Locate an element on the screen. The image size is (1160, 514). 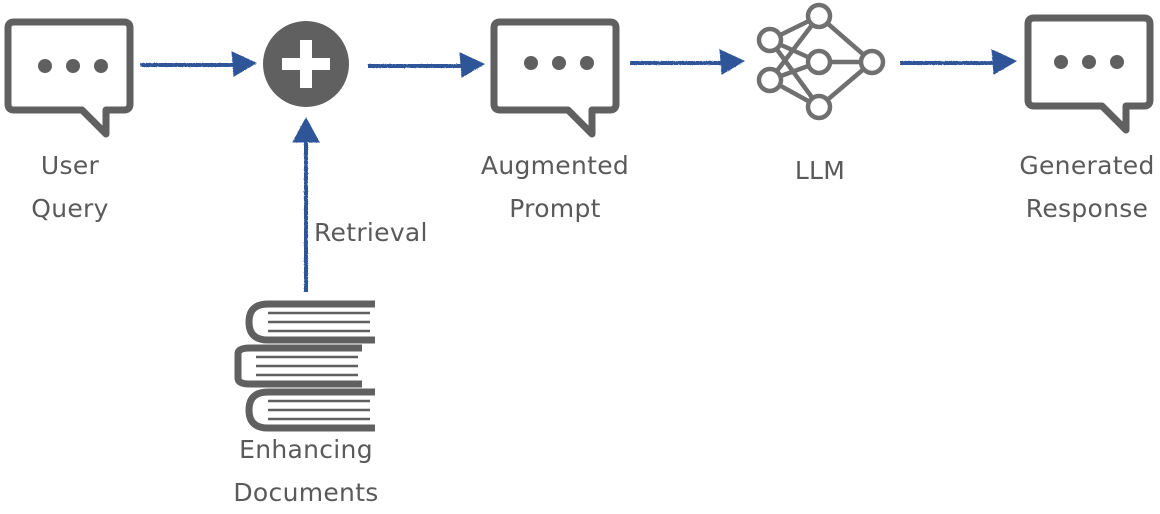
neural-network-icon is located at coordinates (821, 61).